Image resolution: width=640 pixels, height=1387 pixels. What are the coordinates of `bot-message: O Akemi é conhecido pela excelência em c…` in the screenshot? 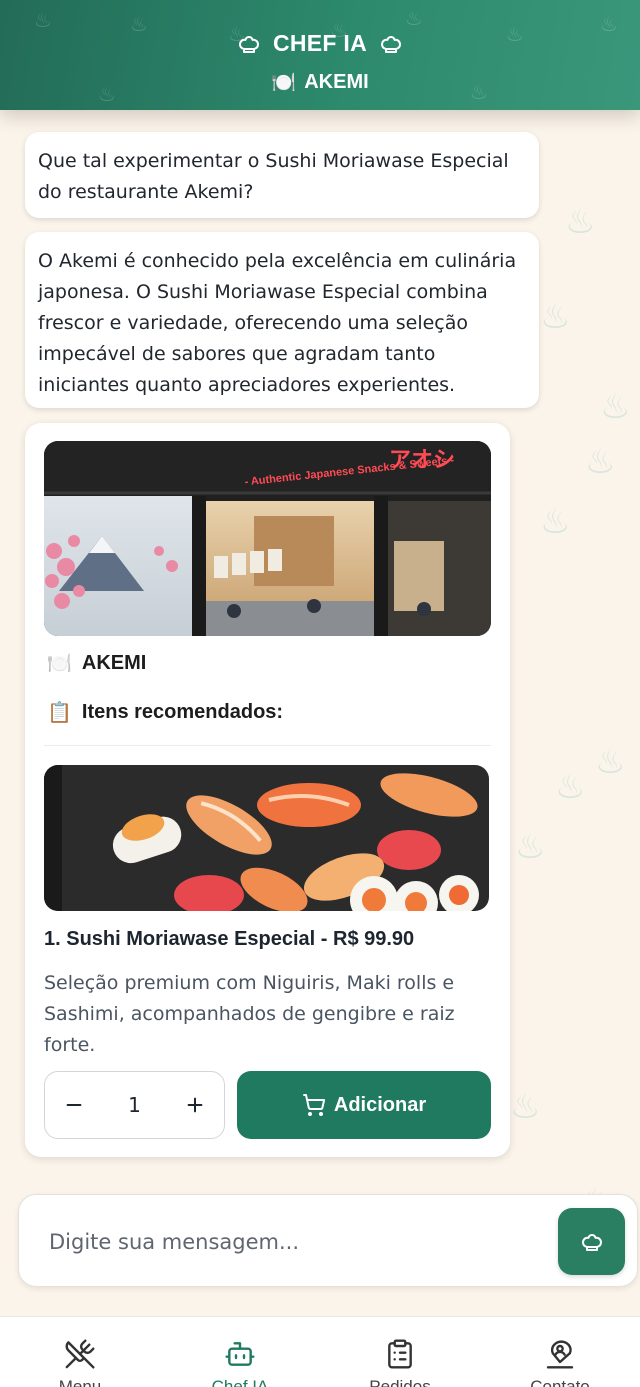 It's located at (282, 320).